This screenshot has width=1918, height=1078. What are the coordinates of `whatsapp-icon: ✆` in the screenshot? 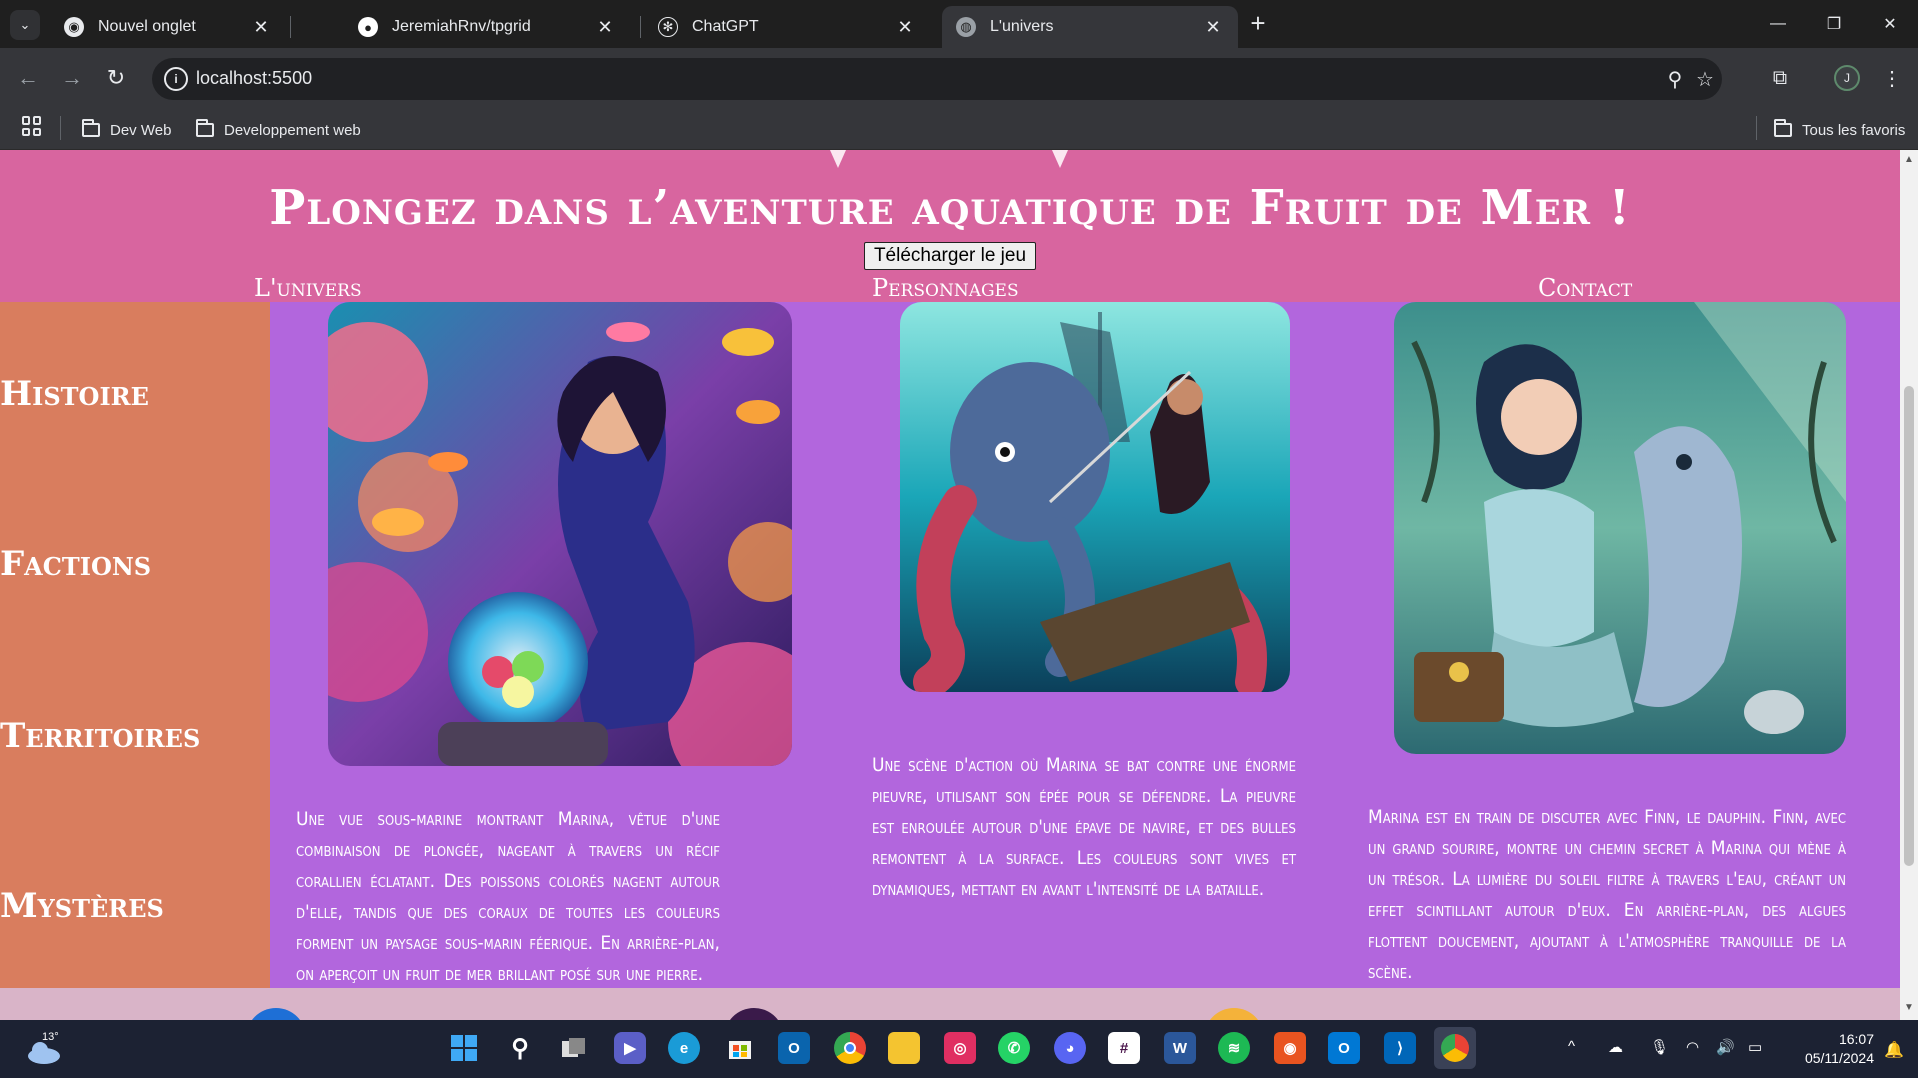 It's located at (1014, 1048).